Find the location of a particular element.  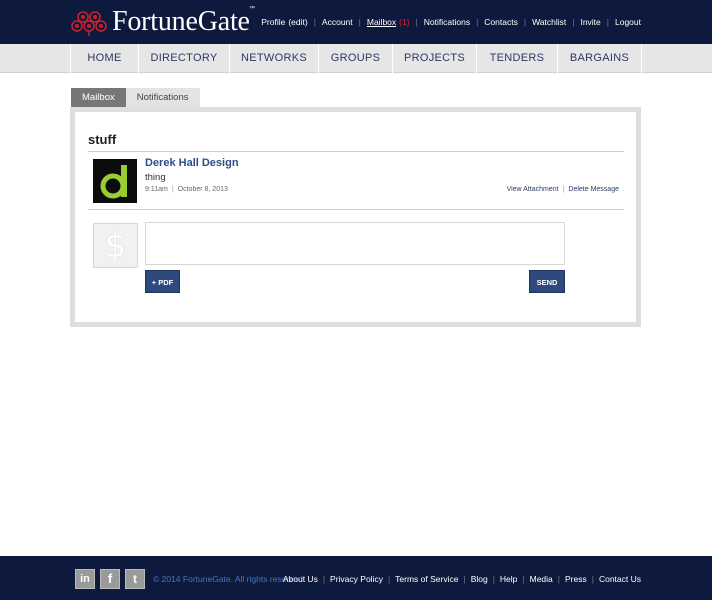

thread-subject: stuff is located at coordinates (102, 139).